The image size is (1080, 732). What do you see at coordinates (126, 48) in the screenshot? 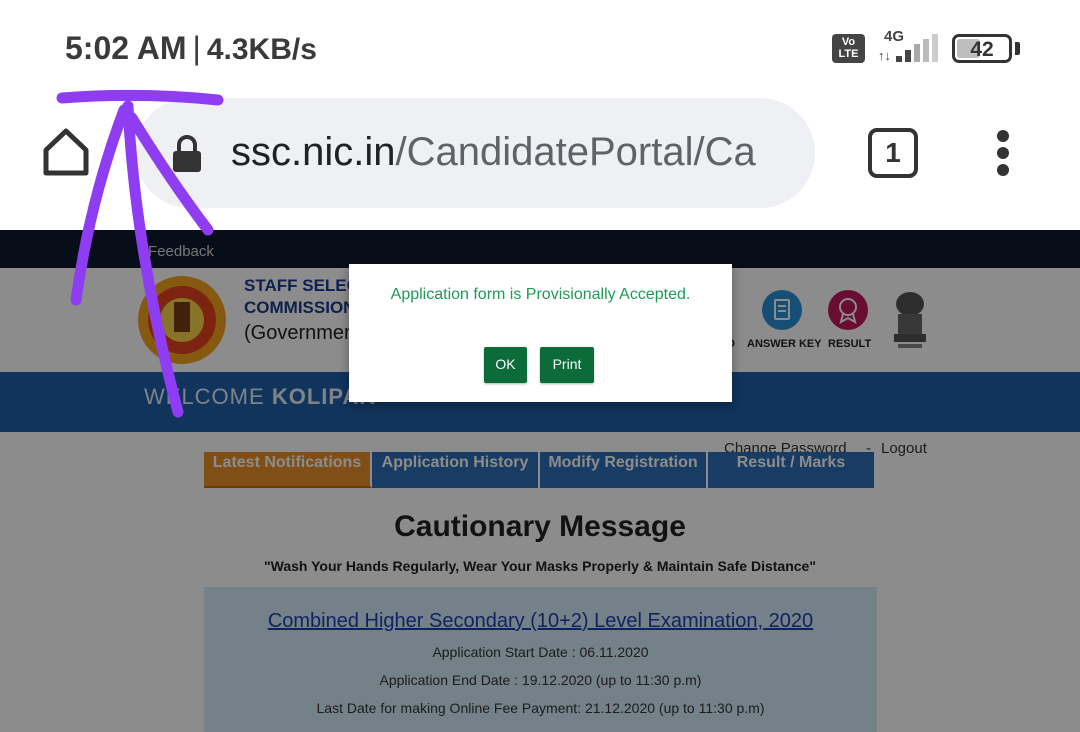
I see `status-time: 5:02 AM` at bounding box center [126, 48].